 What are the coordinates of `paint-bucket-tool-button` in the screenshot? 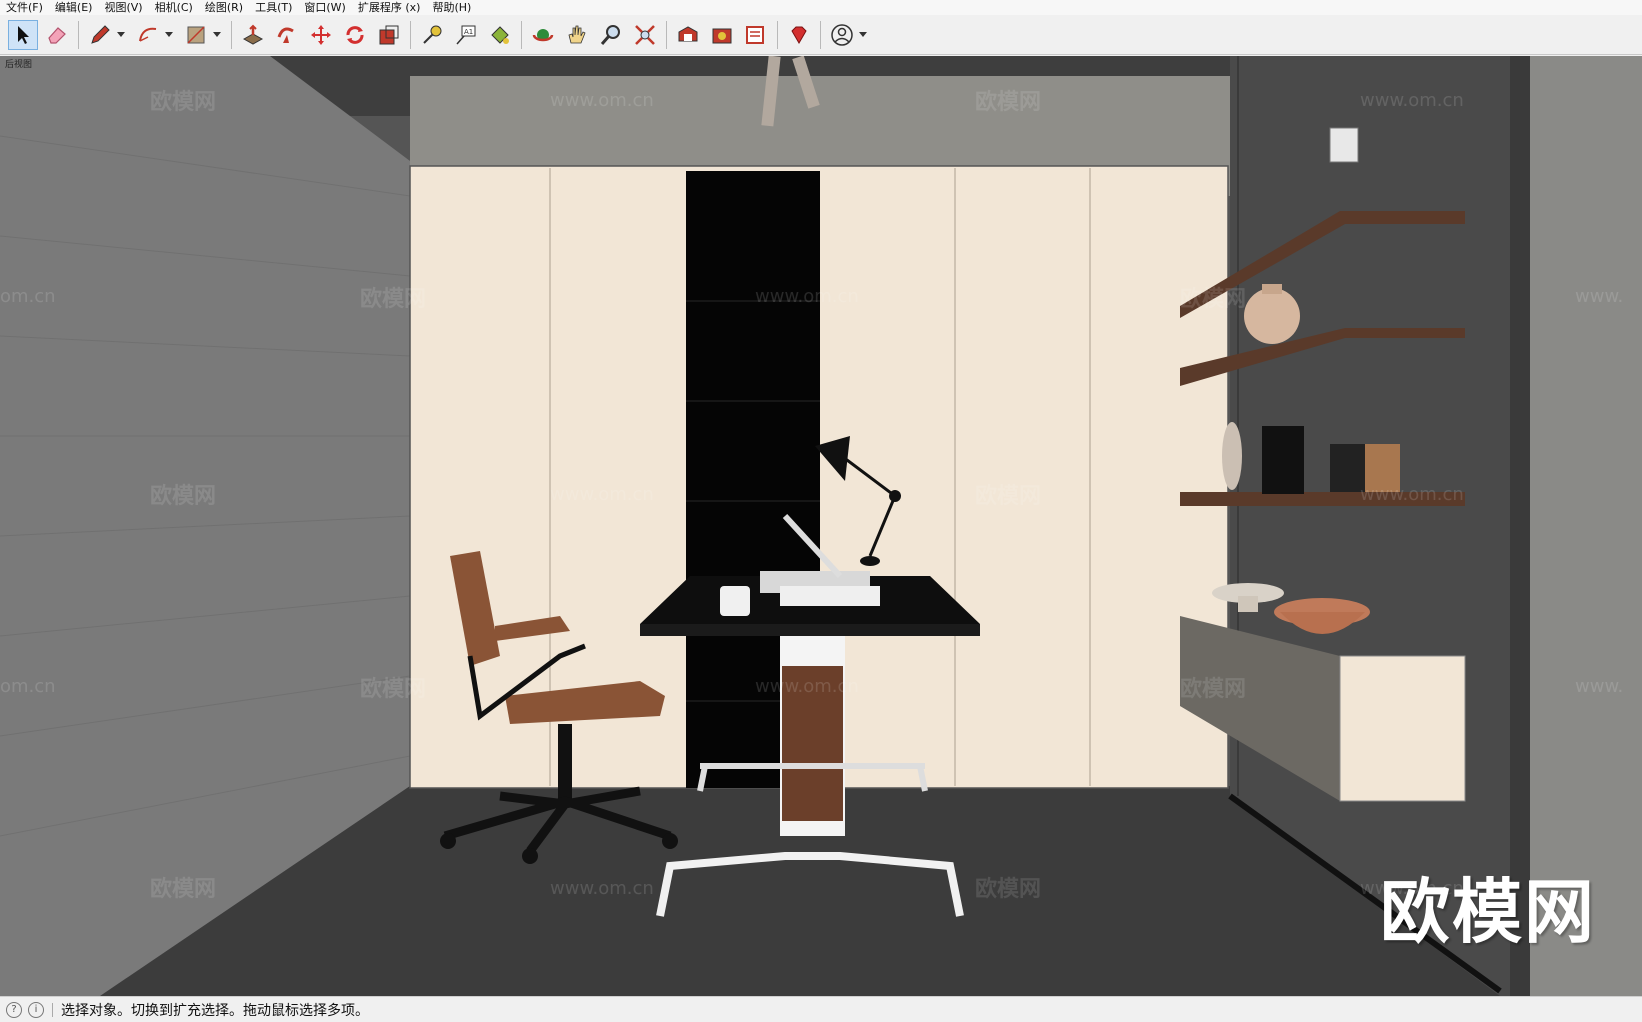 It's located at (500, 35).